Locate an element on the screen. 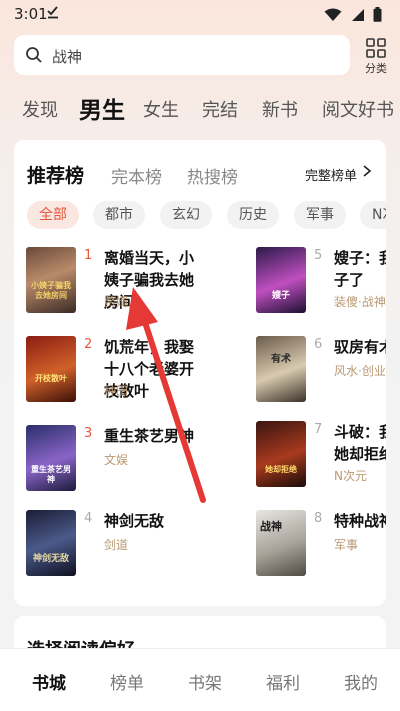 The height and width of the screenshot is (711, 400). filter-fantasy: 玄幻 is located at coordinates (186, 215).